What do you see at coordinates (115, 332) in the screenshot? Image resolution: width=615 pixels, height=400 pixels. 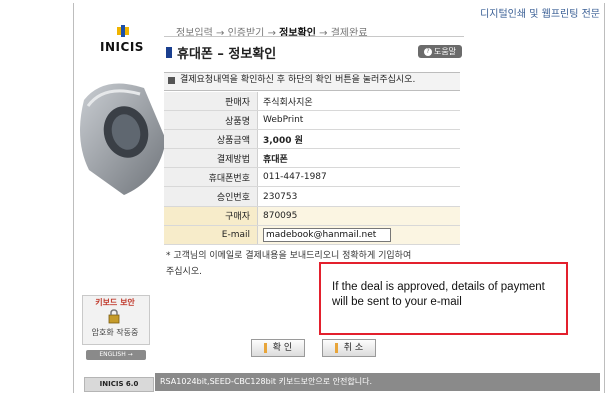 I see `keyboard-security-status: 암호화 작동중` at bounding box center [115, 332].